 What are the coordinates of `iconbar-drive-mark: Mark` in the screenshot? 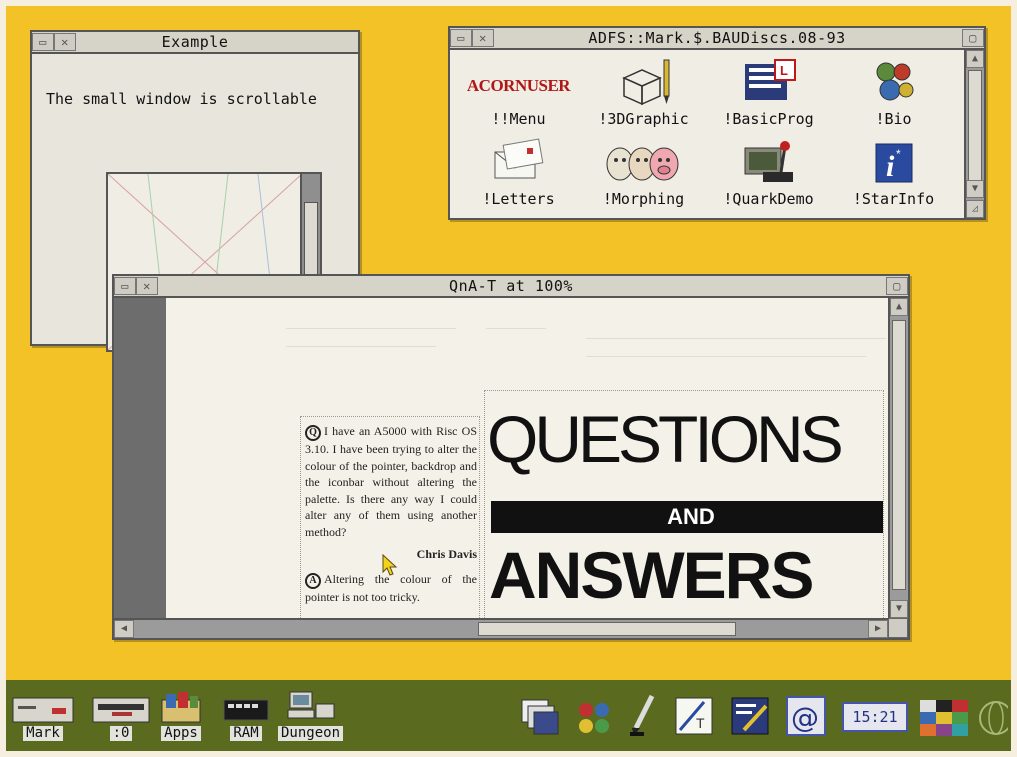 It's located at (43, 715).